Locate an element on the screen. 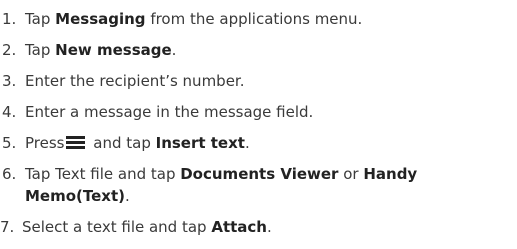 The width and height of the screenshot is (517, 249). step-text: Enter a message in the message field. is located at coordinates (169, 112).